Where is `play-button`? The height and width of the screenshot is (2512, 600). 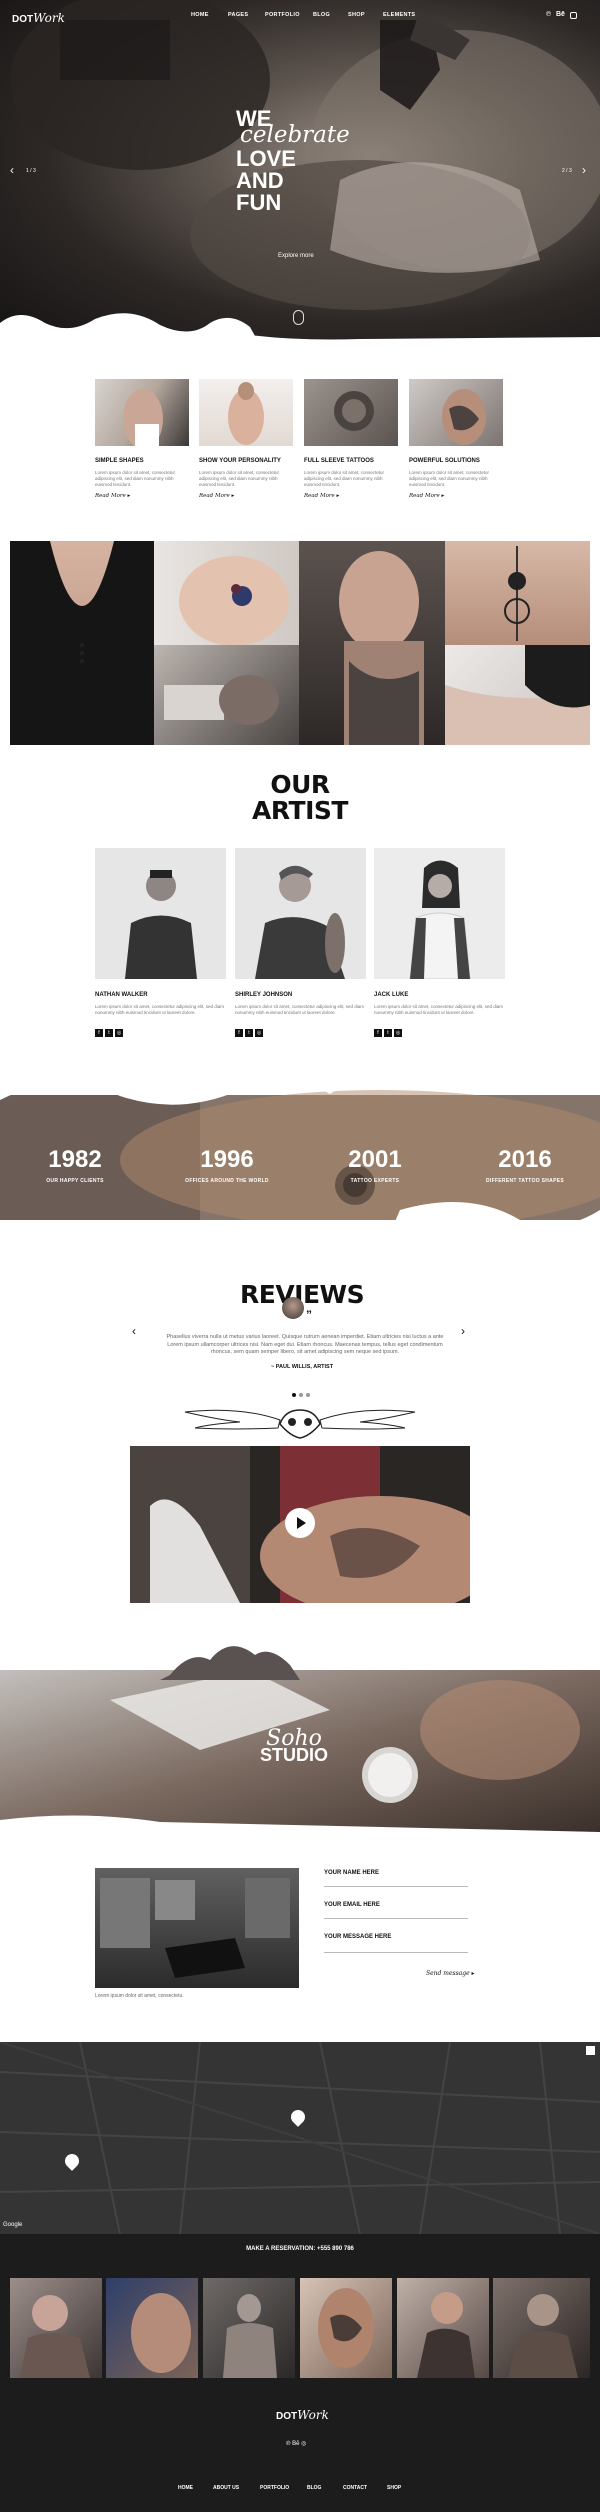
play-button is located at coordinates (300, 1523).